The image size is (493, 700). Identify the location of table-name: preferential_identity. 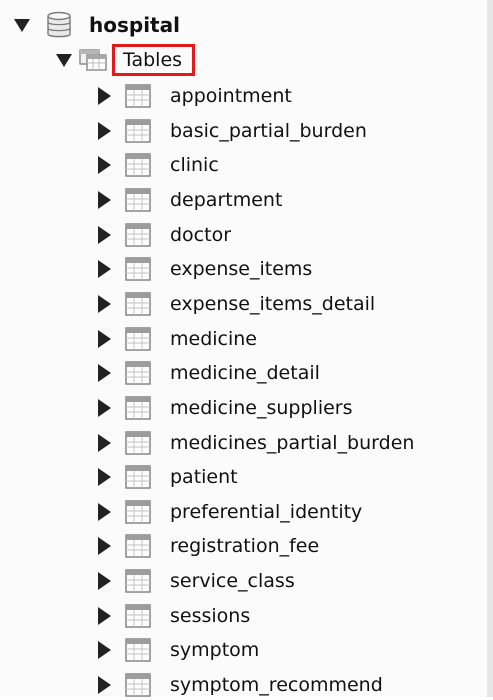
(266, 511).